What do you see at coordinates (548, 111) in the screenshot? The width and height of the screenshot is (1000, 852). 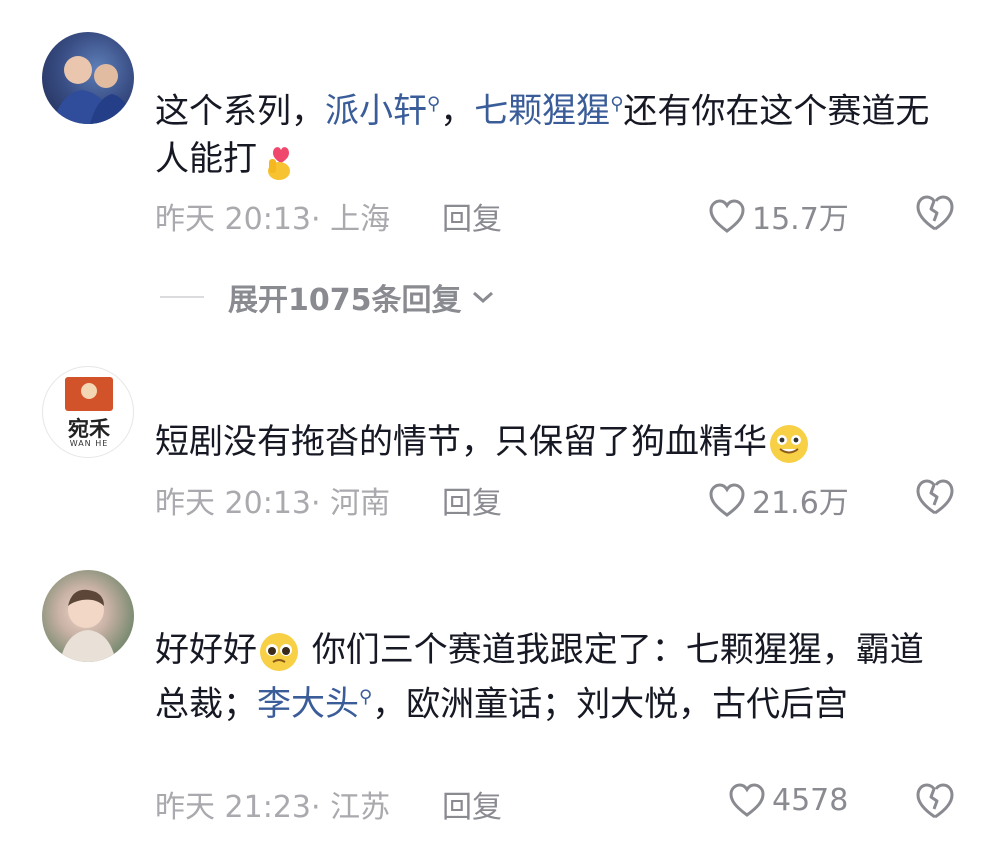 I see `mention-link: 七颗猩猩⚲` at bounding box center [548, 111].